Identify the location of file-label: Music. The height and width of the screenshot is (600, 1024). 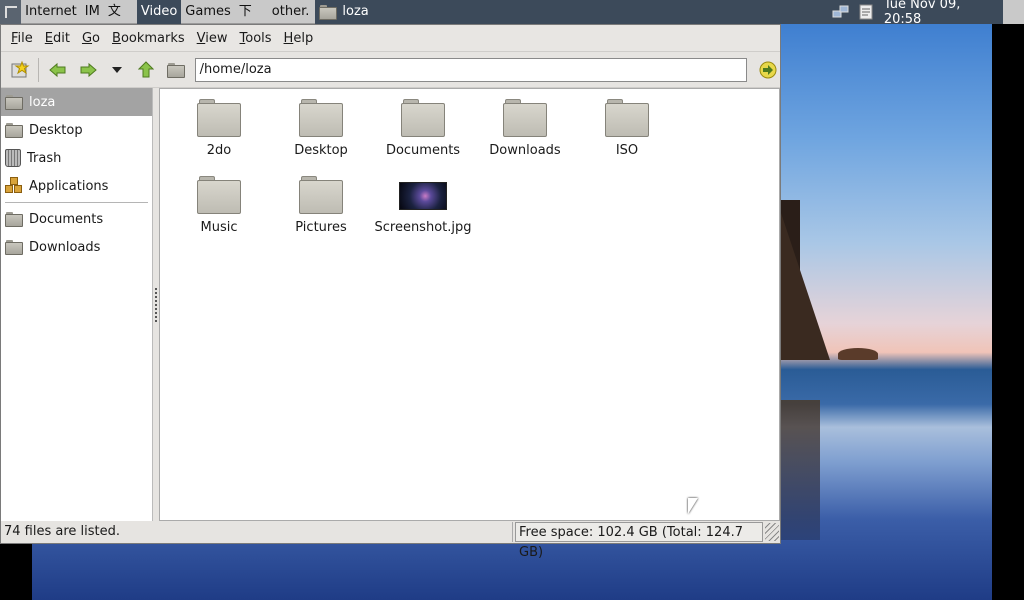
(219, 227).